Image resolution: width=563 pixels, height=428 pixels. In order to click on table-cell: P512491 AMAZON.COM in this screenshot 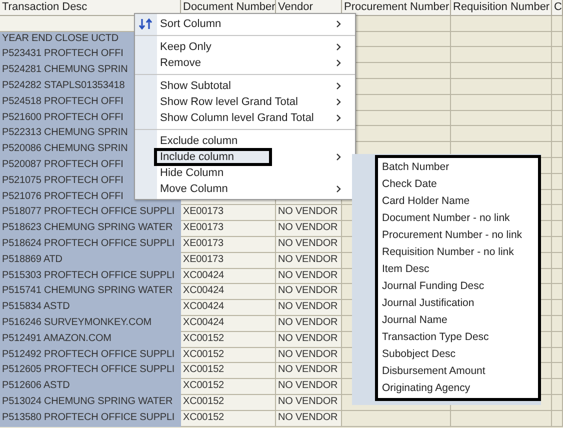, I will do `click(90, 340)`.